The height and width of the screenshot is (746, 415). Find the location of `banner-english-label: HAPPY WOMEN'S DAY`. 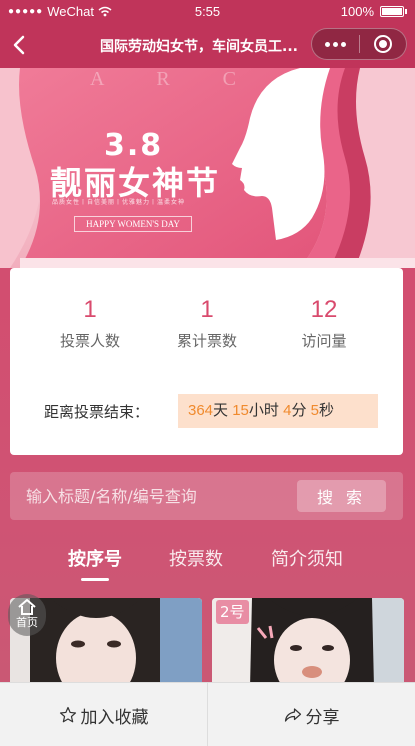

banner-english-label: HAPPY WOMEN'S DAY is located at coordinates (133, 224).